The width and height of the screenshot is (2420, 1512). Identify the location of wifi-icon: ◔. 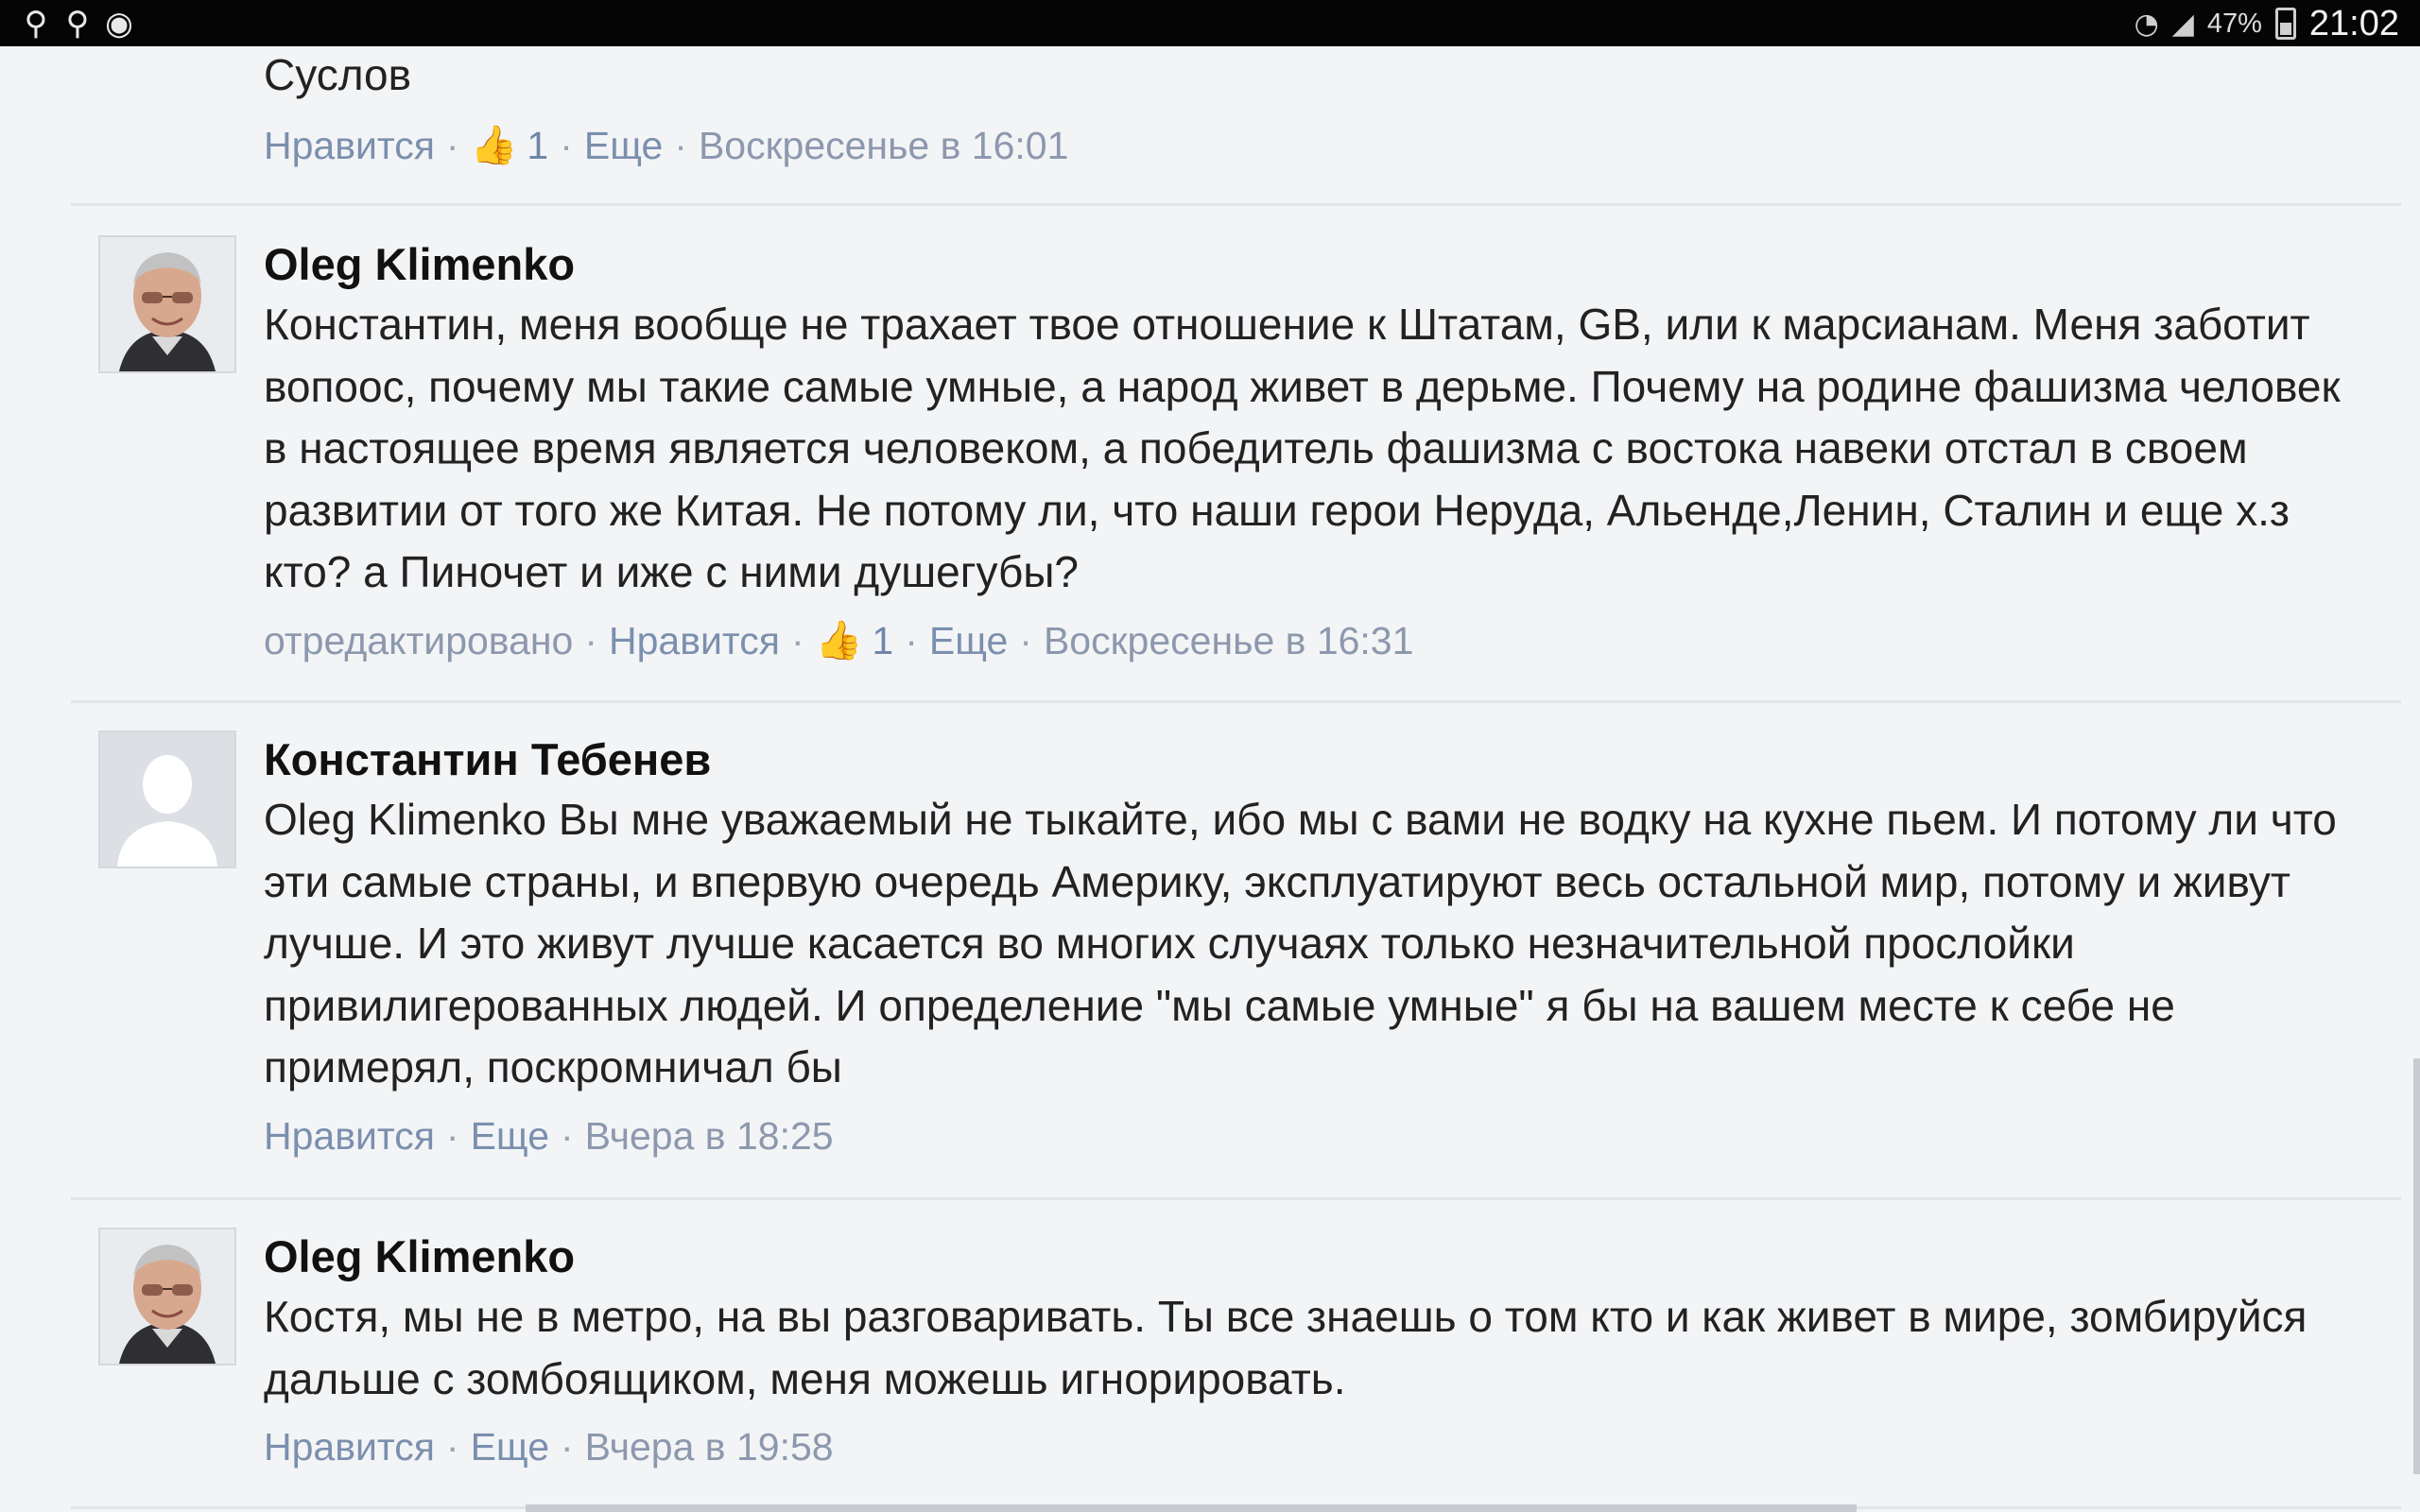
(2146, 24).